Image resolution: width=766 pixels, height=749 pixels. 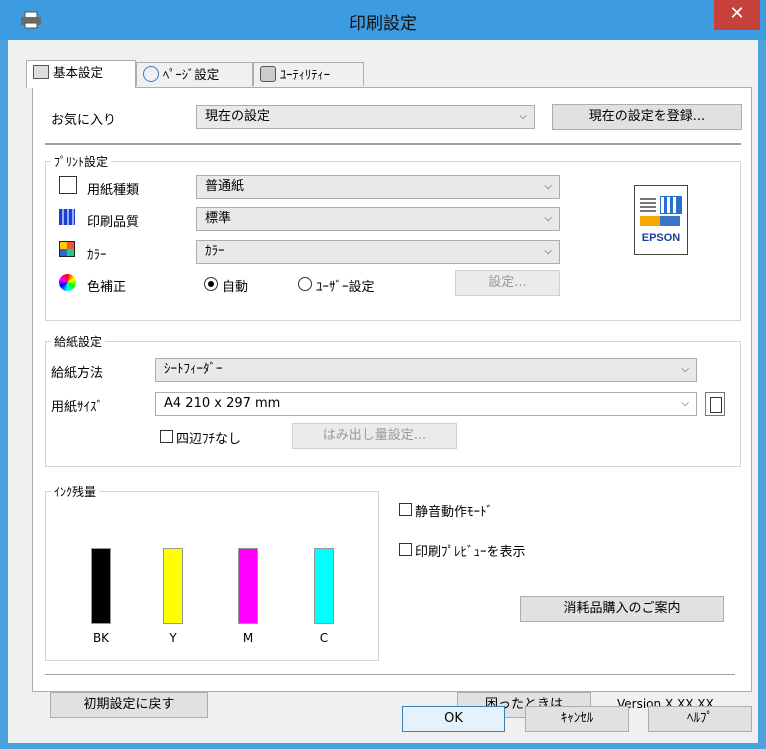 I want to click on paper-type-icon, so click(x=68, y=185).